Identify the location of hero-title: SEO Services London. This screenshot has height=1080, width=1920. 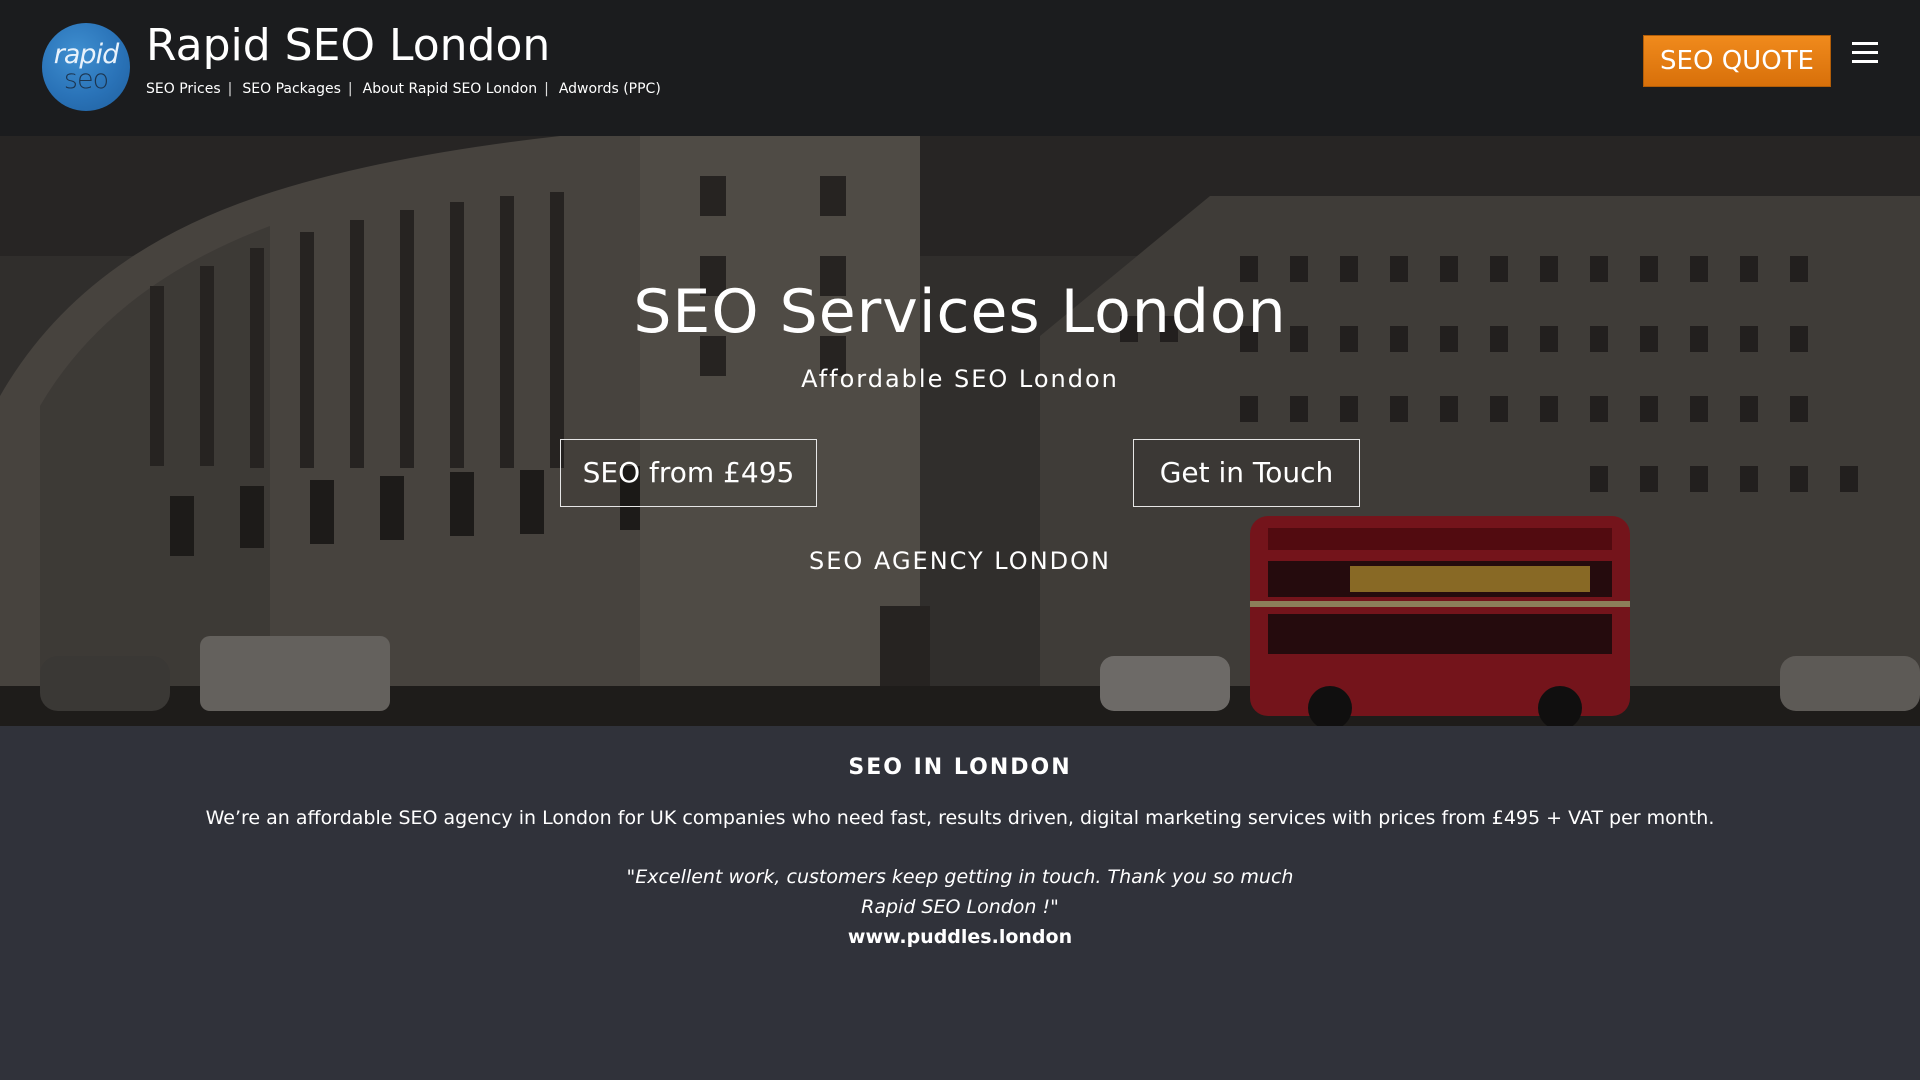
(960, 312).